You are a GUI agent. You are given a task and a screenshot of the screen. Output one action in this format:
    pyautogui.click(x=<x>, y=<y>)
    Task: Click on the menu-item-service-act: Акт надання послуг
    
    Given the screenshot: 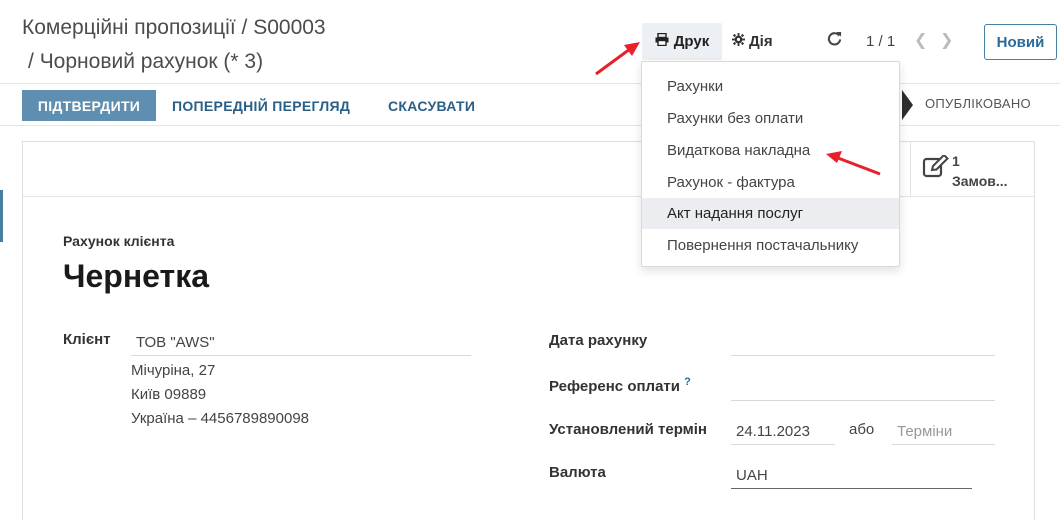 What is the action you would take?
    pyautogui.click(x=770, y=213)
    